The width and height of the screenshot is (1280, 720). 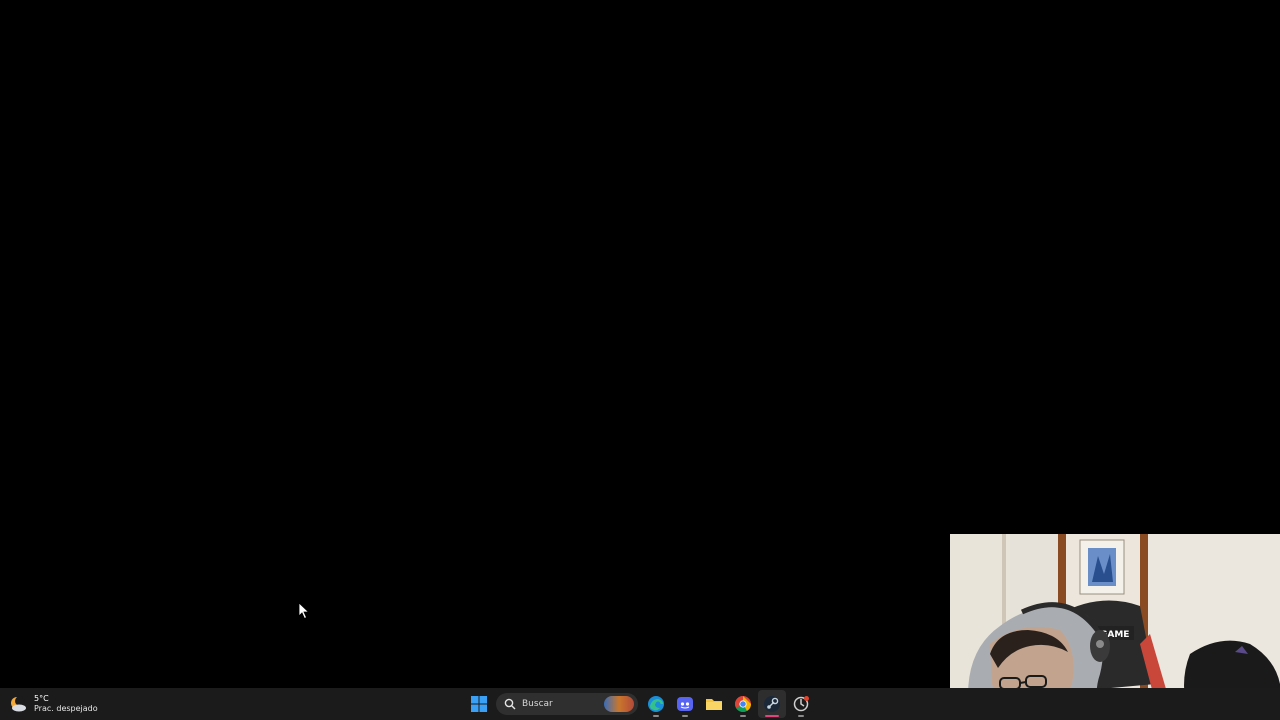 What do you see at coordinates (655, 716) in the screenshot?
I see `edge-indicator` at bounding box center [655, 716].